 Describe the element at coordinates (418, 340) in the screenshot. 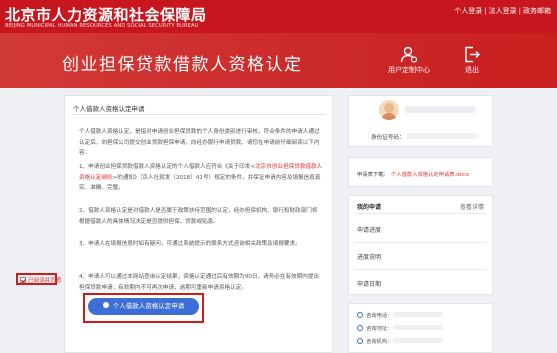

I see `masked-org` at that location.